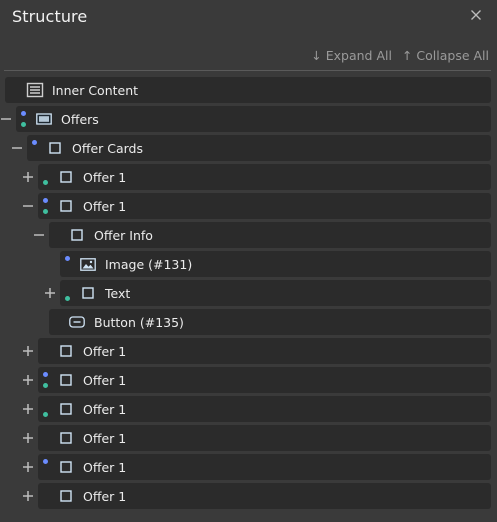  Describe the element at coordinates (108, 148) in the screenshot. I see `tree-item-label: Offer Cards` at that location.